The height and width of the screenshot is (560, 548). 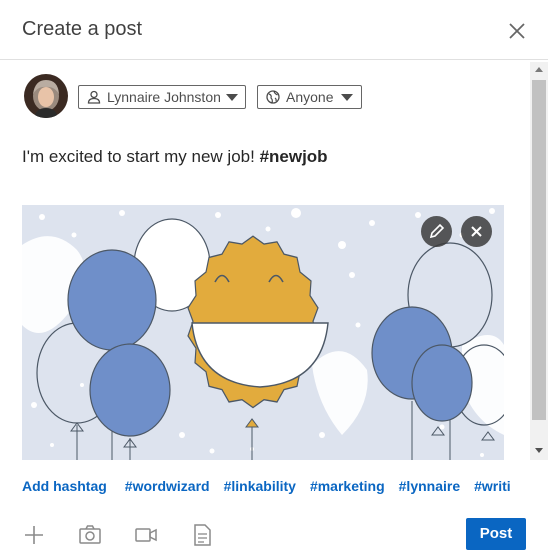 What do you see at coordinates (34, 535) in the screenshot?
I see `plus-icon` at bounding box center [34, 535].